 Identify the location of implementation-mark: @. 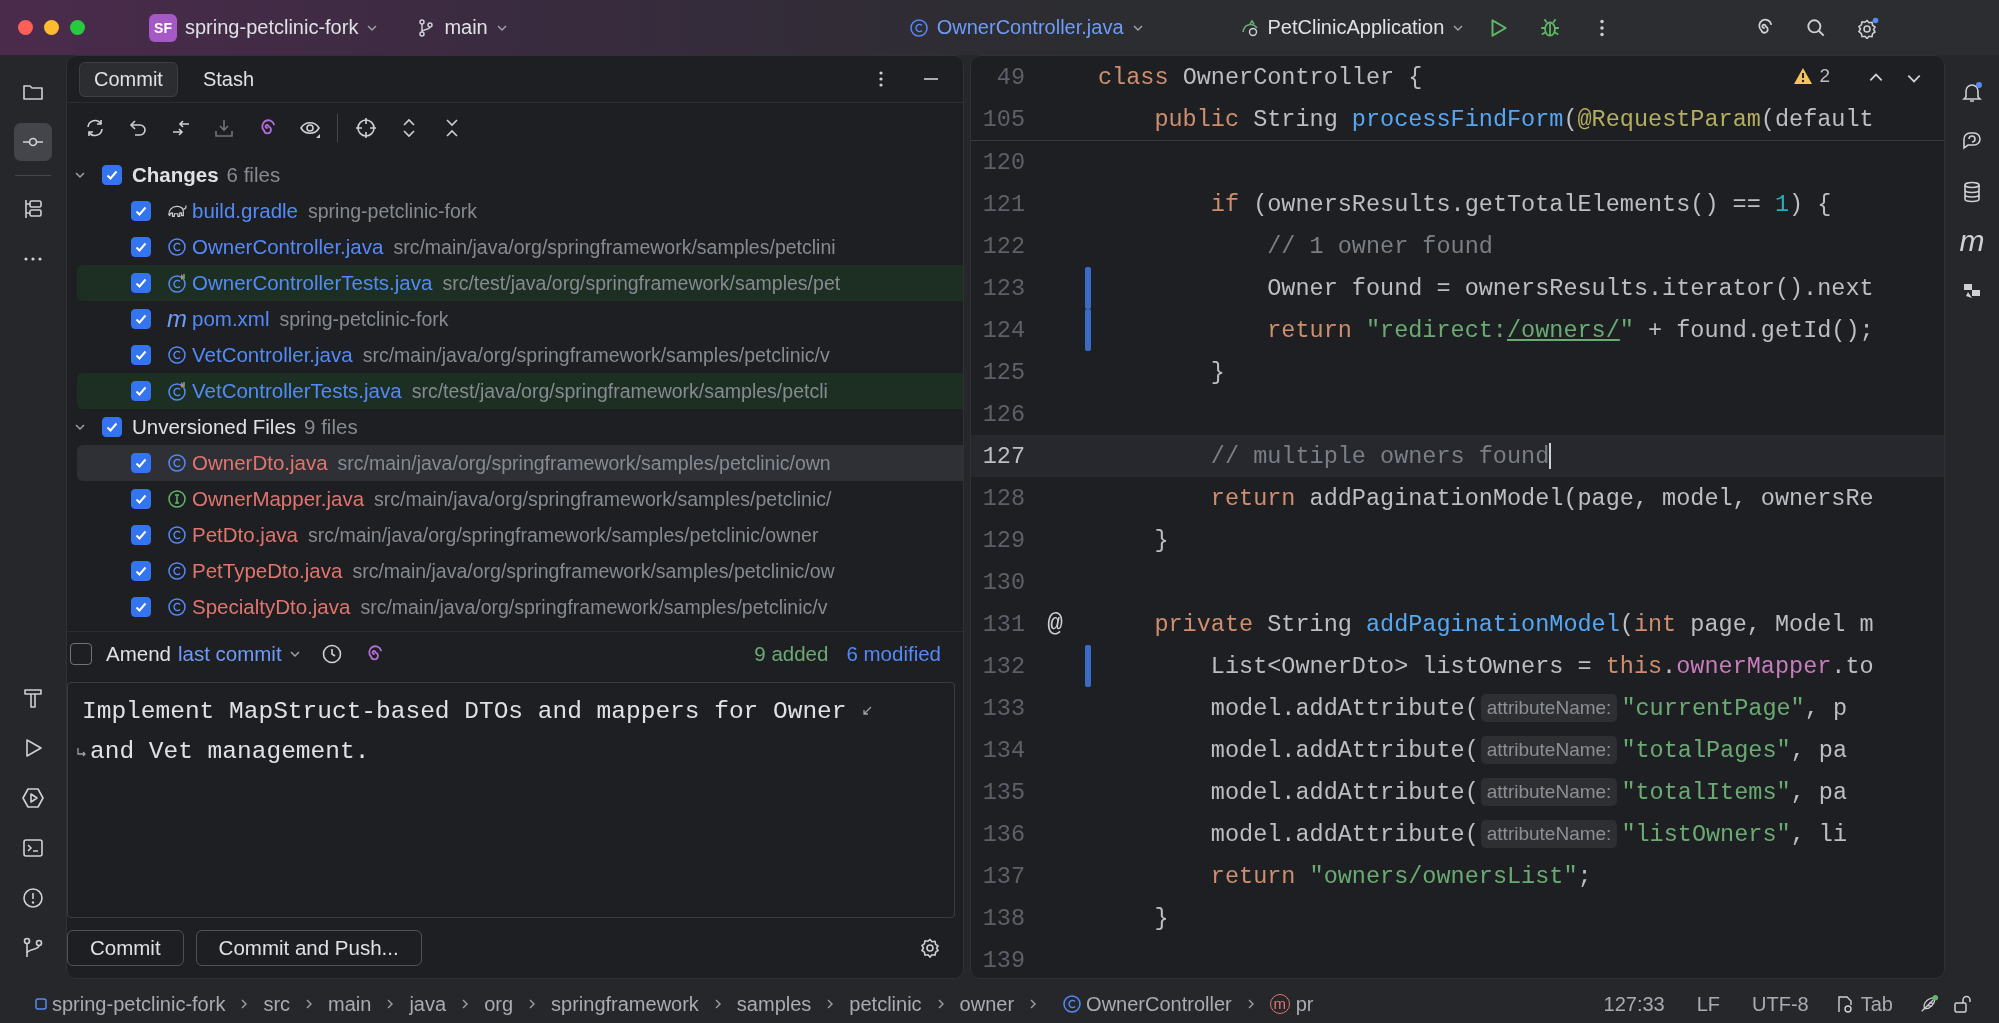
(1055, 624).